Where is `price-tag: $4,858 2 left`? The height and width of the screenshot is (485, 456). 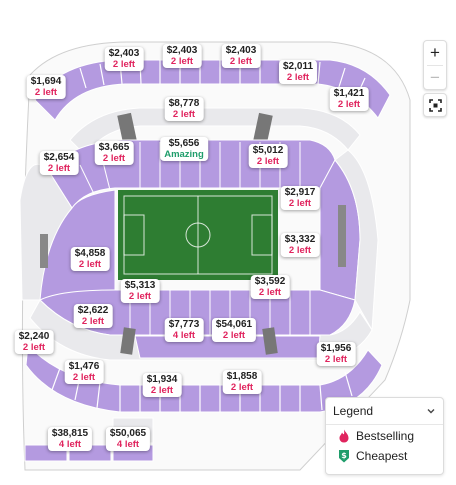 price-tag: $4,858 2 left is located at coordinates (90, 259).